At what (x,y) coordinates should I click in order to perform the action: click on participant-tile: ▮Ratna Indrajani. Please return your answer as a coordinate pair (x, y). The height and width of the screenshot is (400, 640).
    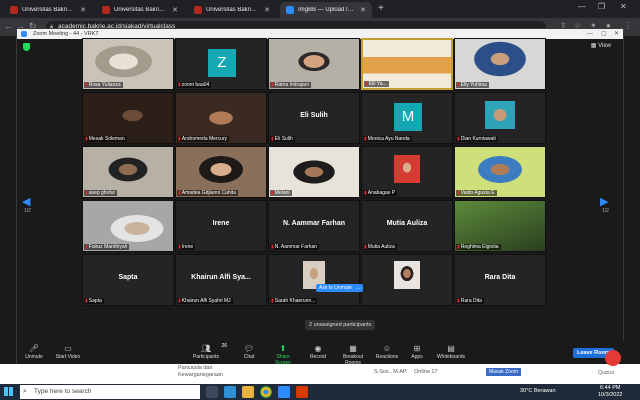
    Looking at the image, I should click on (314, 64).